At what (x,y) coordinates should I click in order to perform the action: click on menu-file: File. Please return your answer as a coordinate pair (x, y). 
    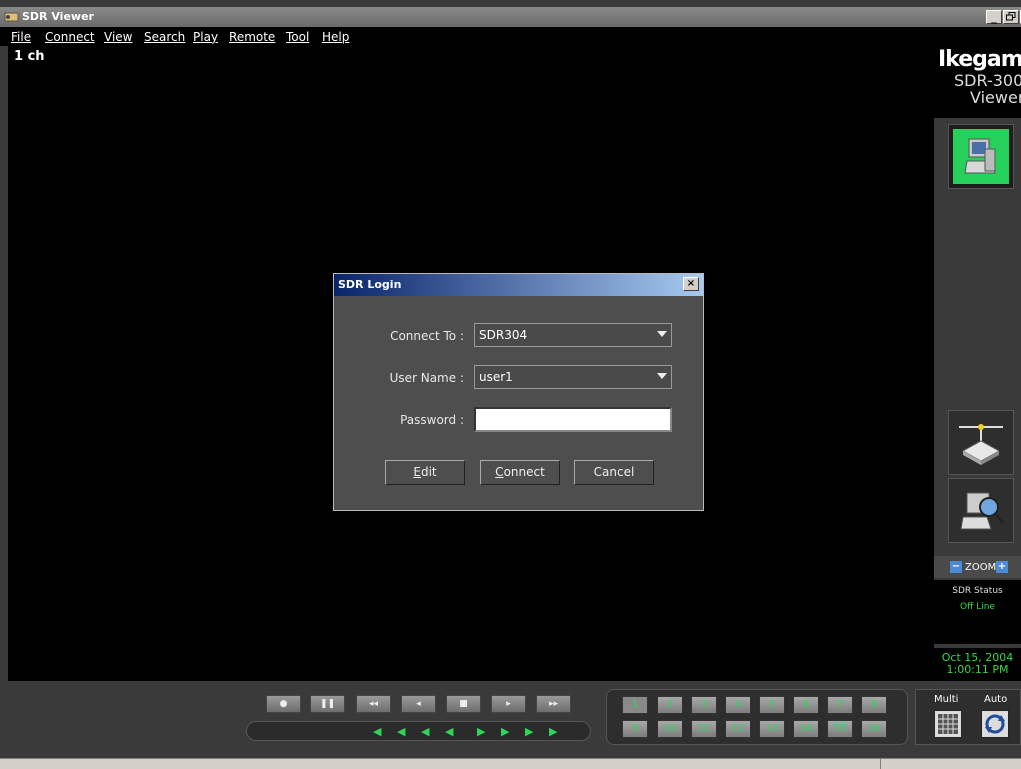
    Looking at the image, I should click on (21, 37).